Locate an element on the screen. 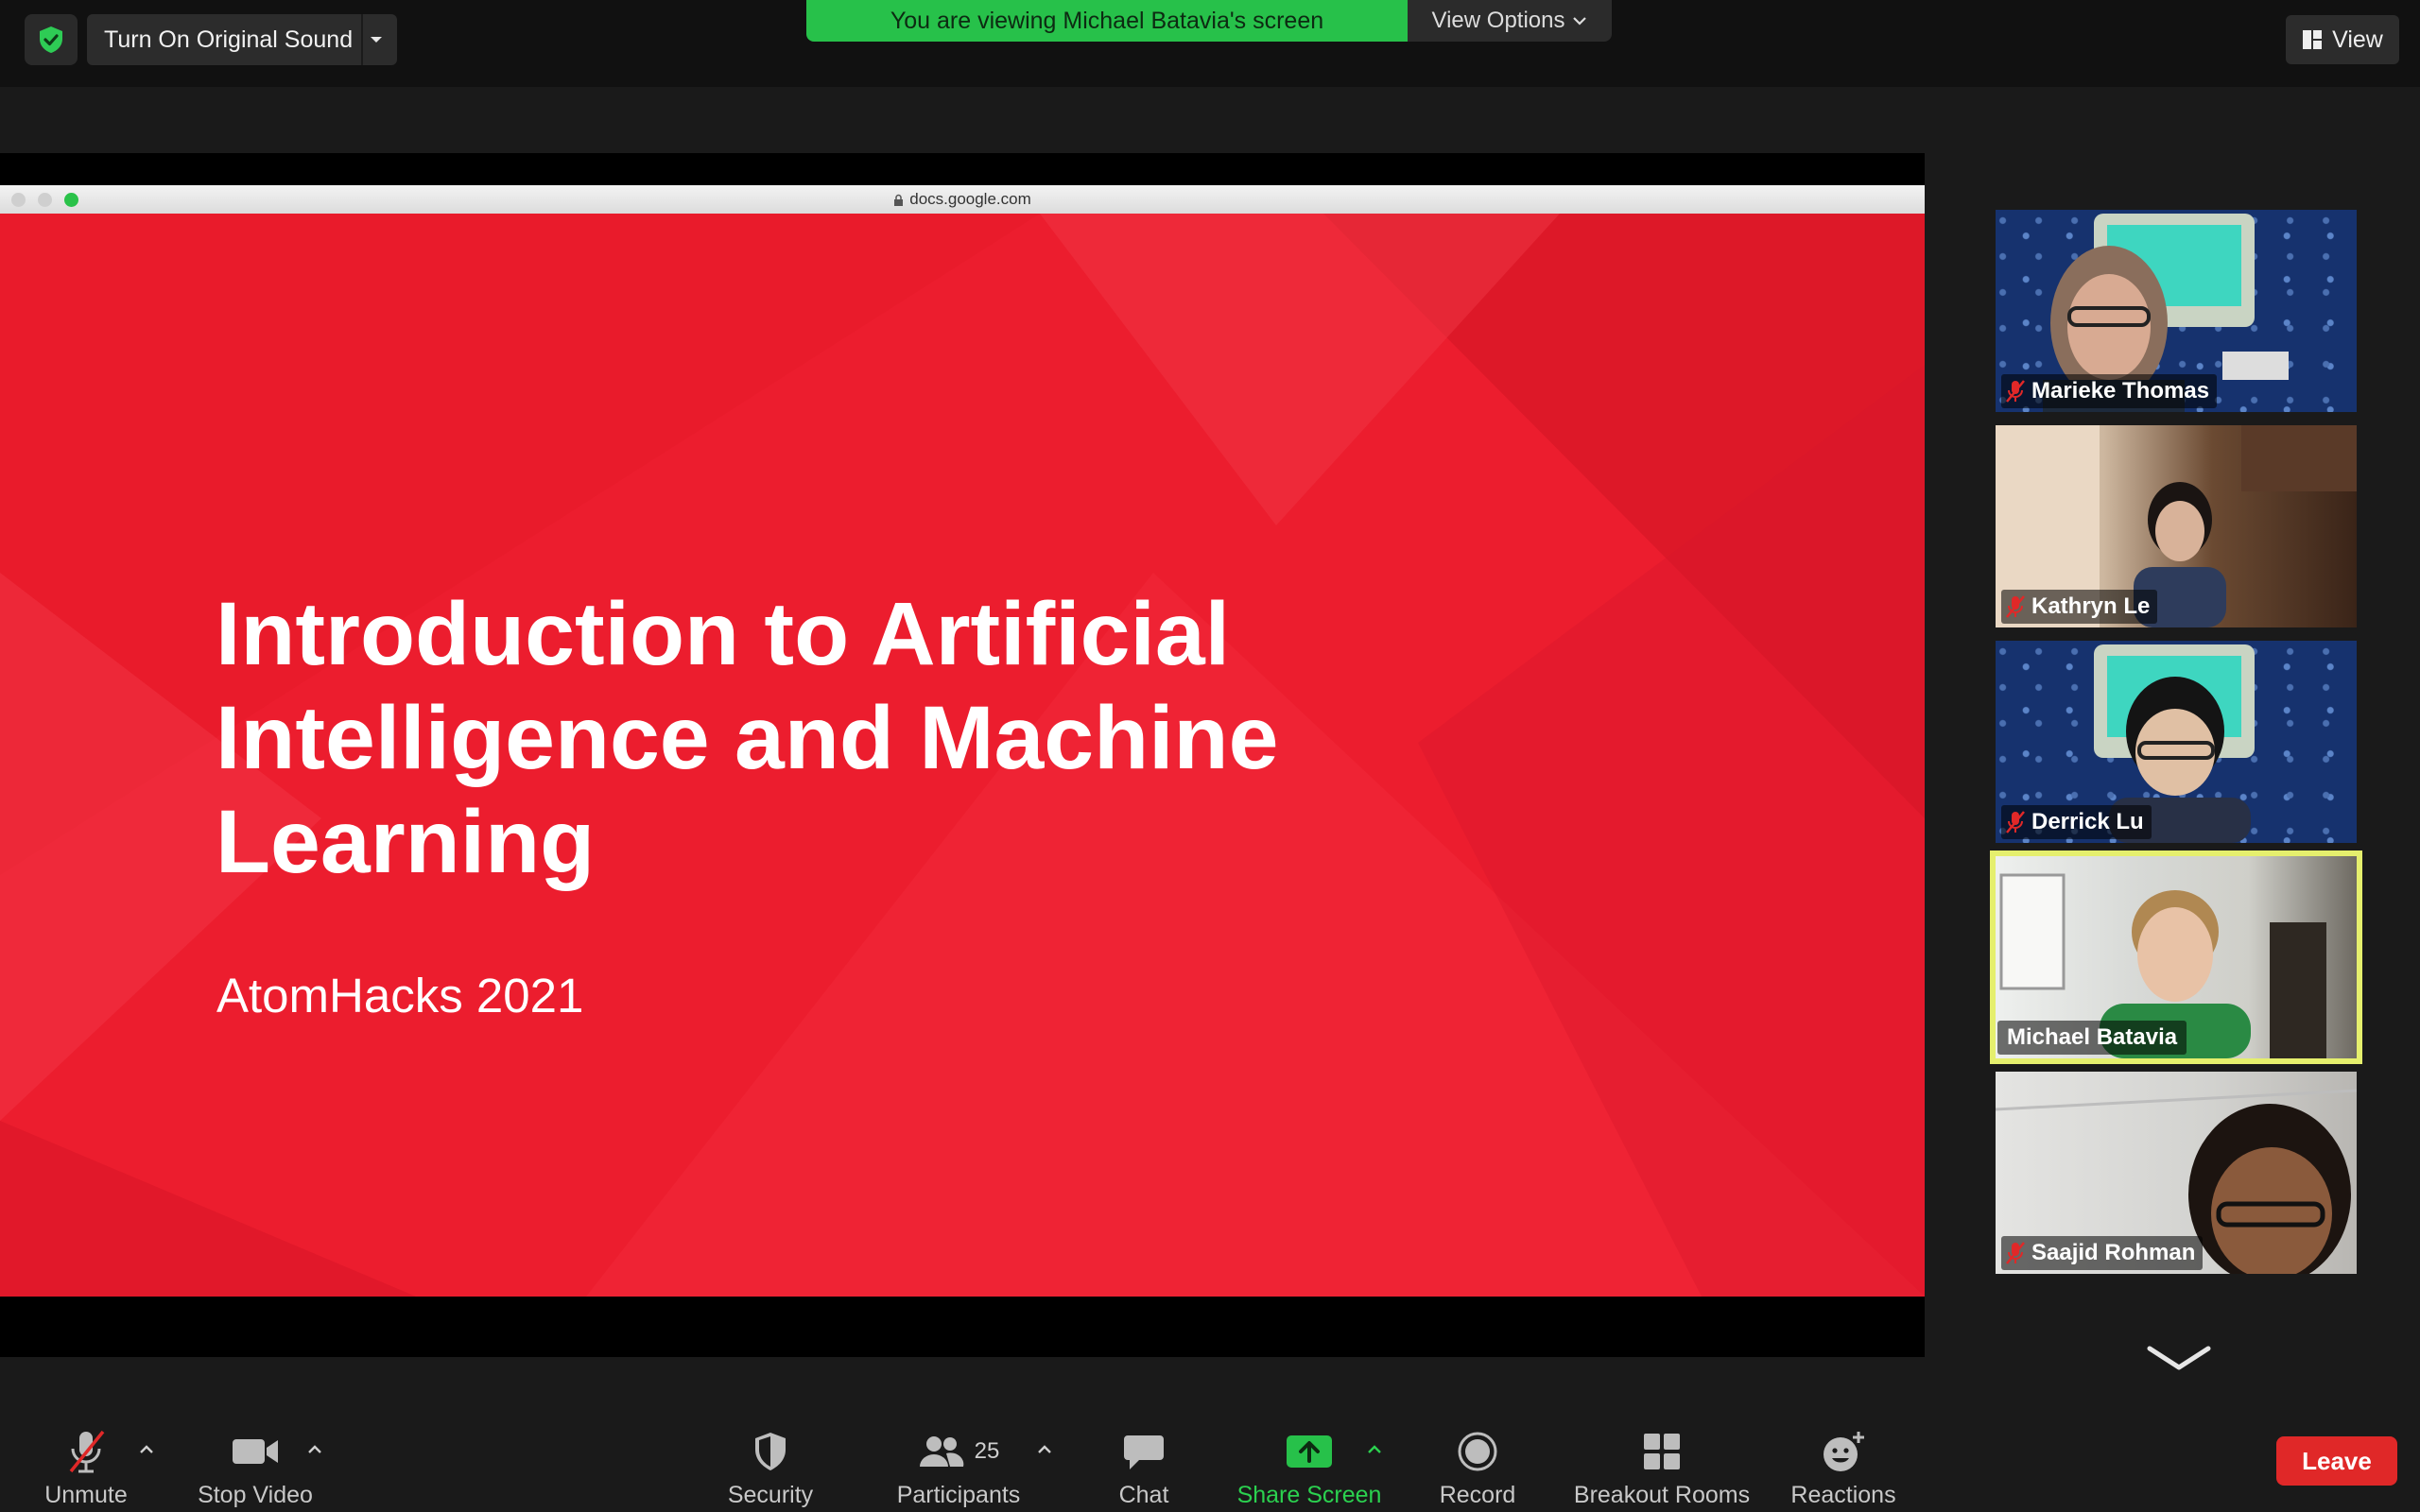 The height and width of the screenshot is (1512, 2420). slide-subtitle: AtomHacks 2021 is located at coordinates (400, 995).